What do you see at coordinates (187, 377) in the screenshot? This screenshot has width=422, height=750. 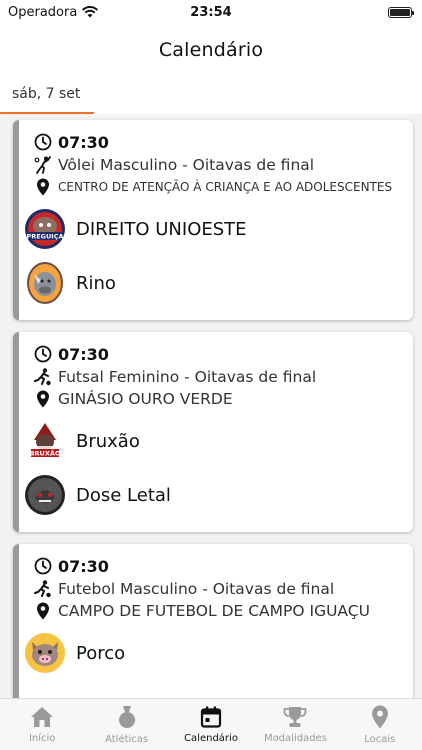 I see `game-event: Futsal Feminino - Oitavas de final` at bounding box center [187, 377].